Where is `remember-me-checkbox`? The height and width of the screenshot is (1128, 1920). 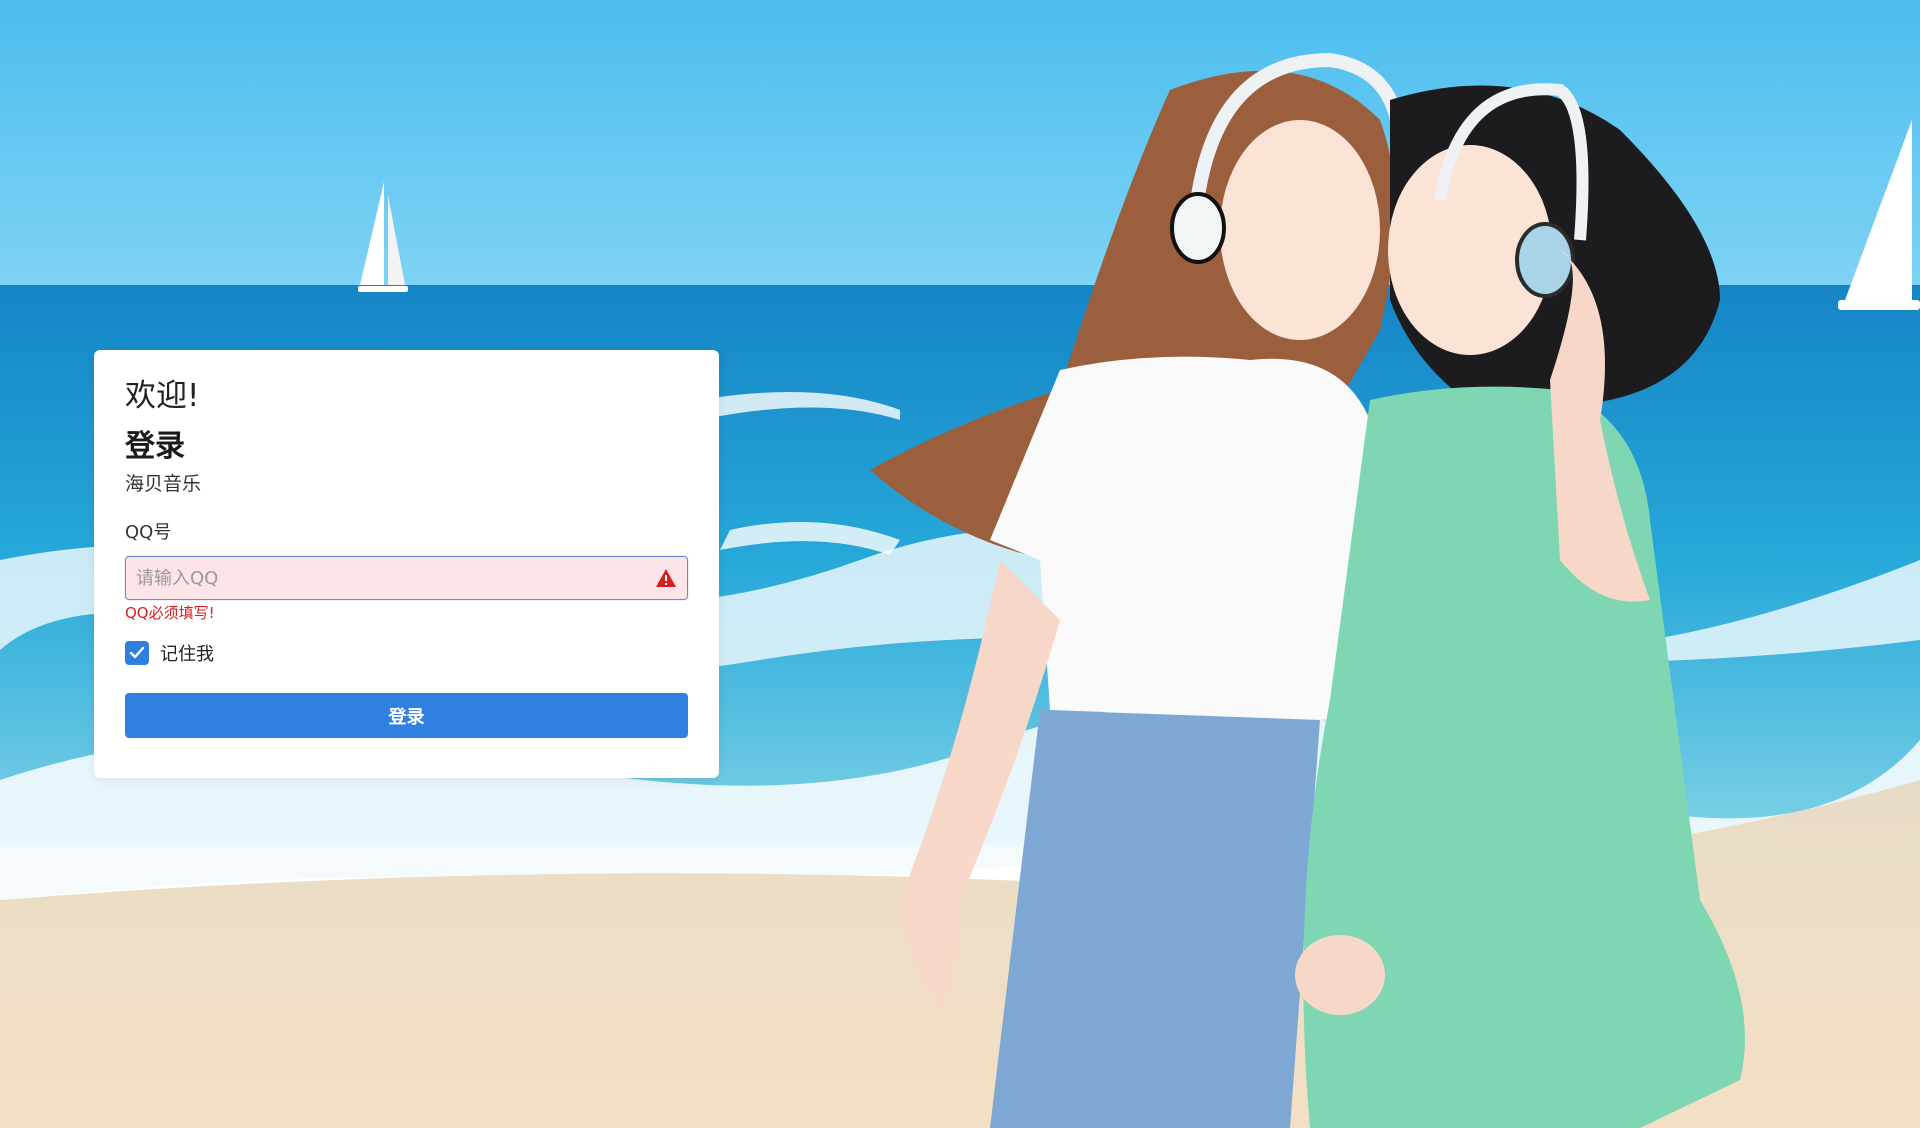 remember-me-checkbox is located at coordinates (137, 653).